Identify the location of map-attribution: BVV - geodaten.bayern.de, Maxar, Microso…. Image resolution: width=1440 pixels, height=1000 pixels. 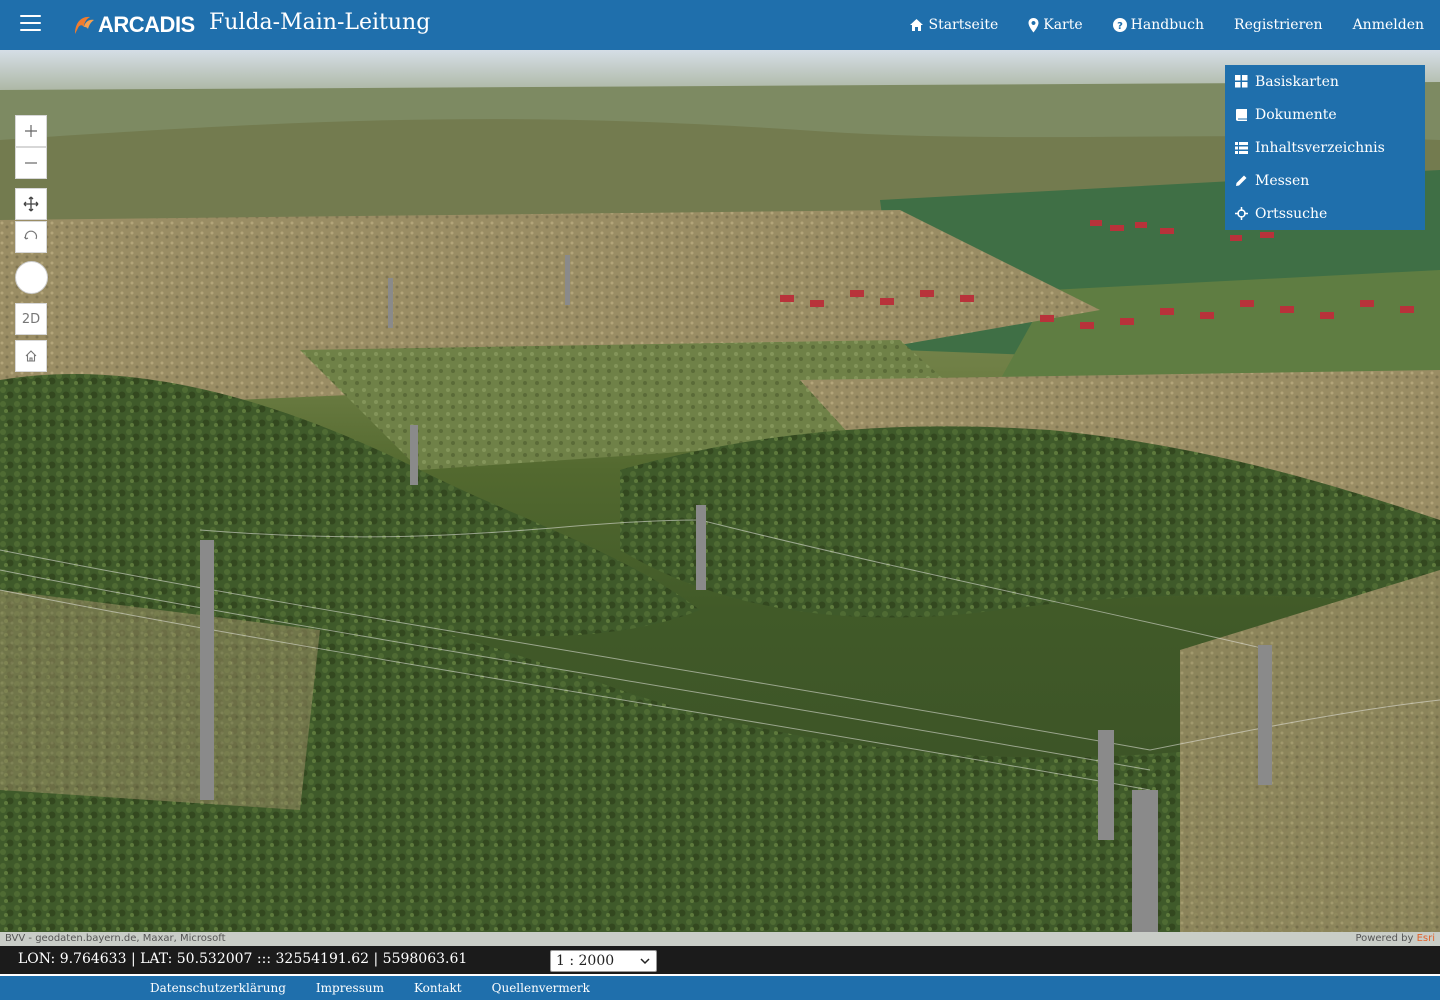
(720, 939).